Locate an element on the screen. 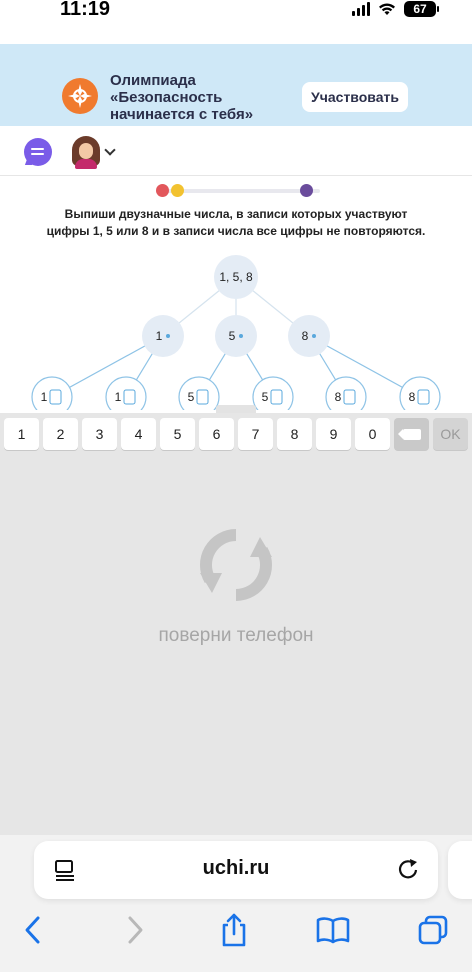 Image resolution: width=472 pixels, height=972 pixels. backspace-key is located at coordinates (411, 434).